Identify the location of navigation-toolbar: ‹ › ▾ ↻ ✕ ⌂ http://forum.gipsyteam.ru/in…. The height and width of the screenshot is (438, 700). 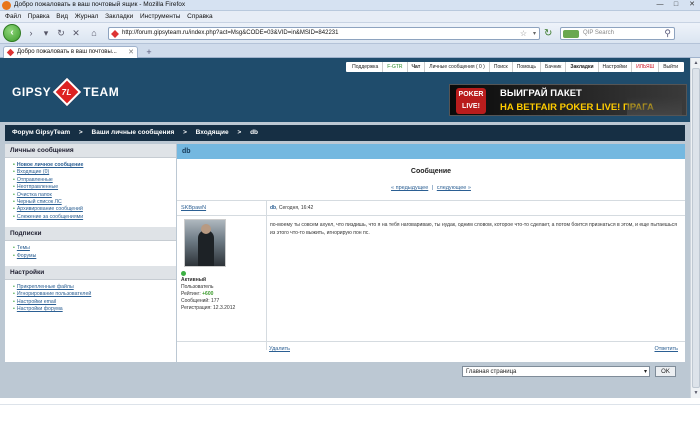
(350, 33).